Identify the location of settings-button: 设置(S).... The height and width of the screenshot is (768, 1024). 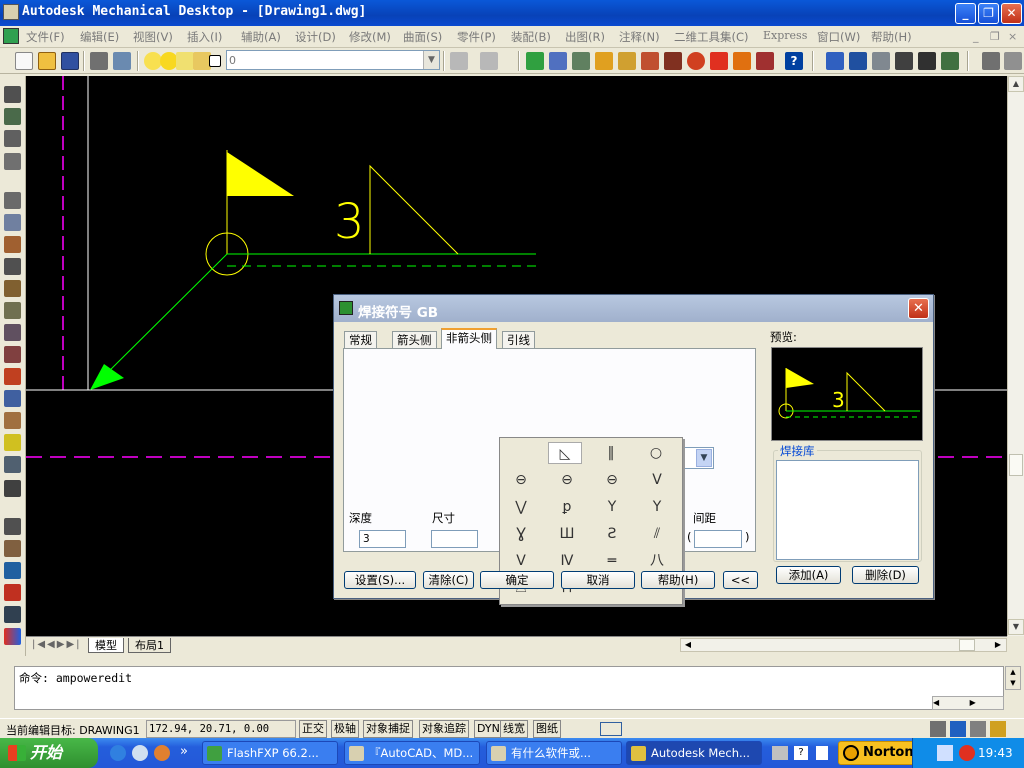
(380, 580).